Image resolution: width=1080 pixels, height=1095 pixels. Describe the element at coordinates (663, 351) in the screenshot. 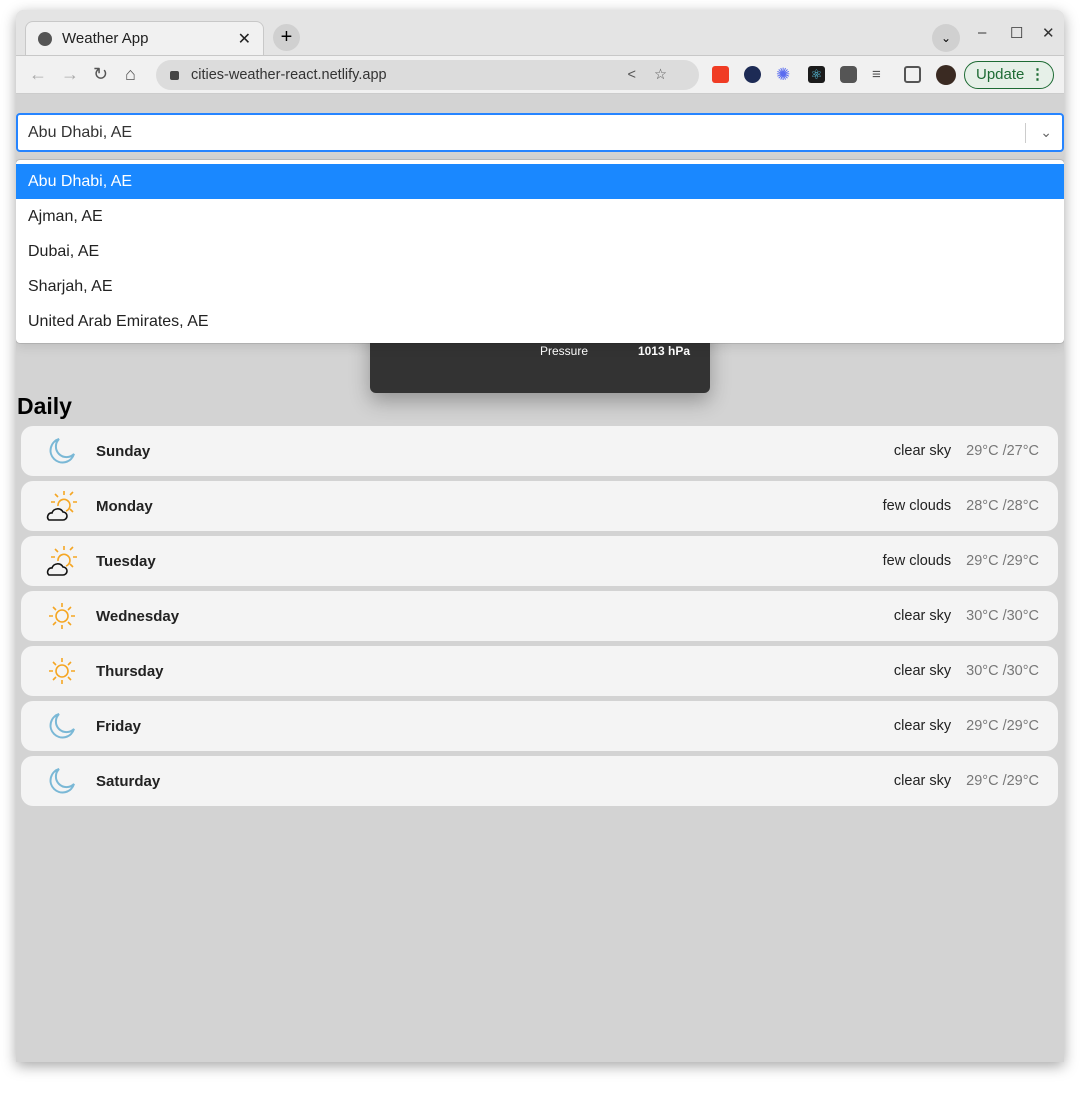

I see `pressure-value: 1013 hPa` at that location.